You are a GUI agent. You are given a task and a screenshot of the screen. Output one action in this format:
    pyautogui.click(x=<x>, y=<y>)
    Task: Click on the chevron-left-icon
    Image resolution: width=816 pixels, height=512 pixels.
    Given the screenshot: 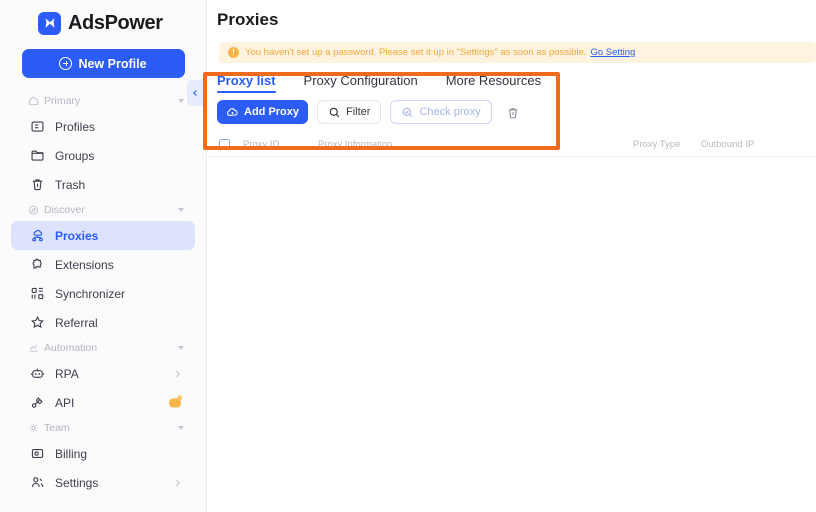 What is the action you would take?
    pyautogui.click(x=195, y=93)
    